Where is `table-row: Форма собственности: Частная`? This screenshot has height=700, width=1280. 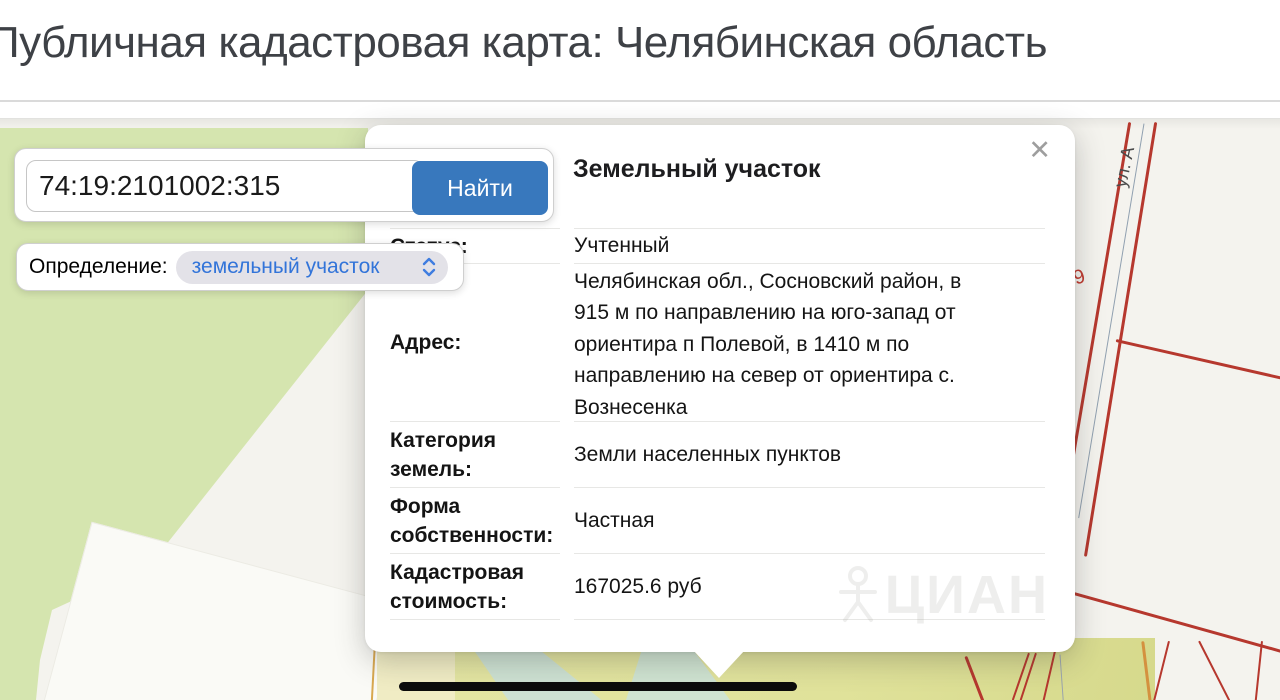 table-row: Форма собственности: Частная is located at coordinates (717, 521).